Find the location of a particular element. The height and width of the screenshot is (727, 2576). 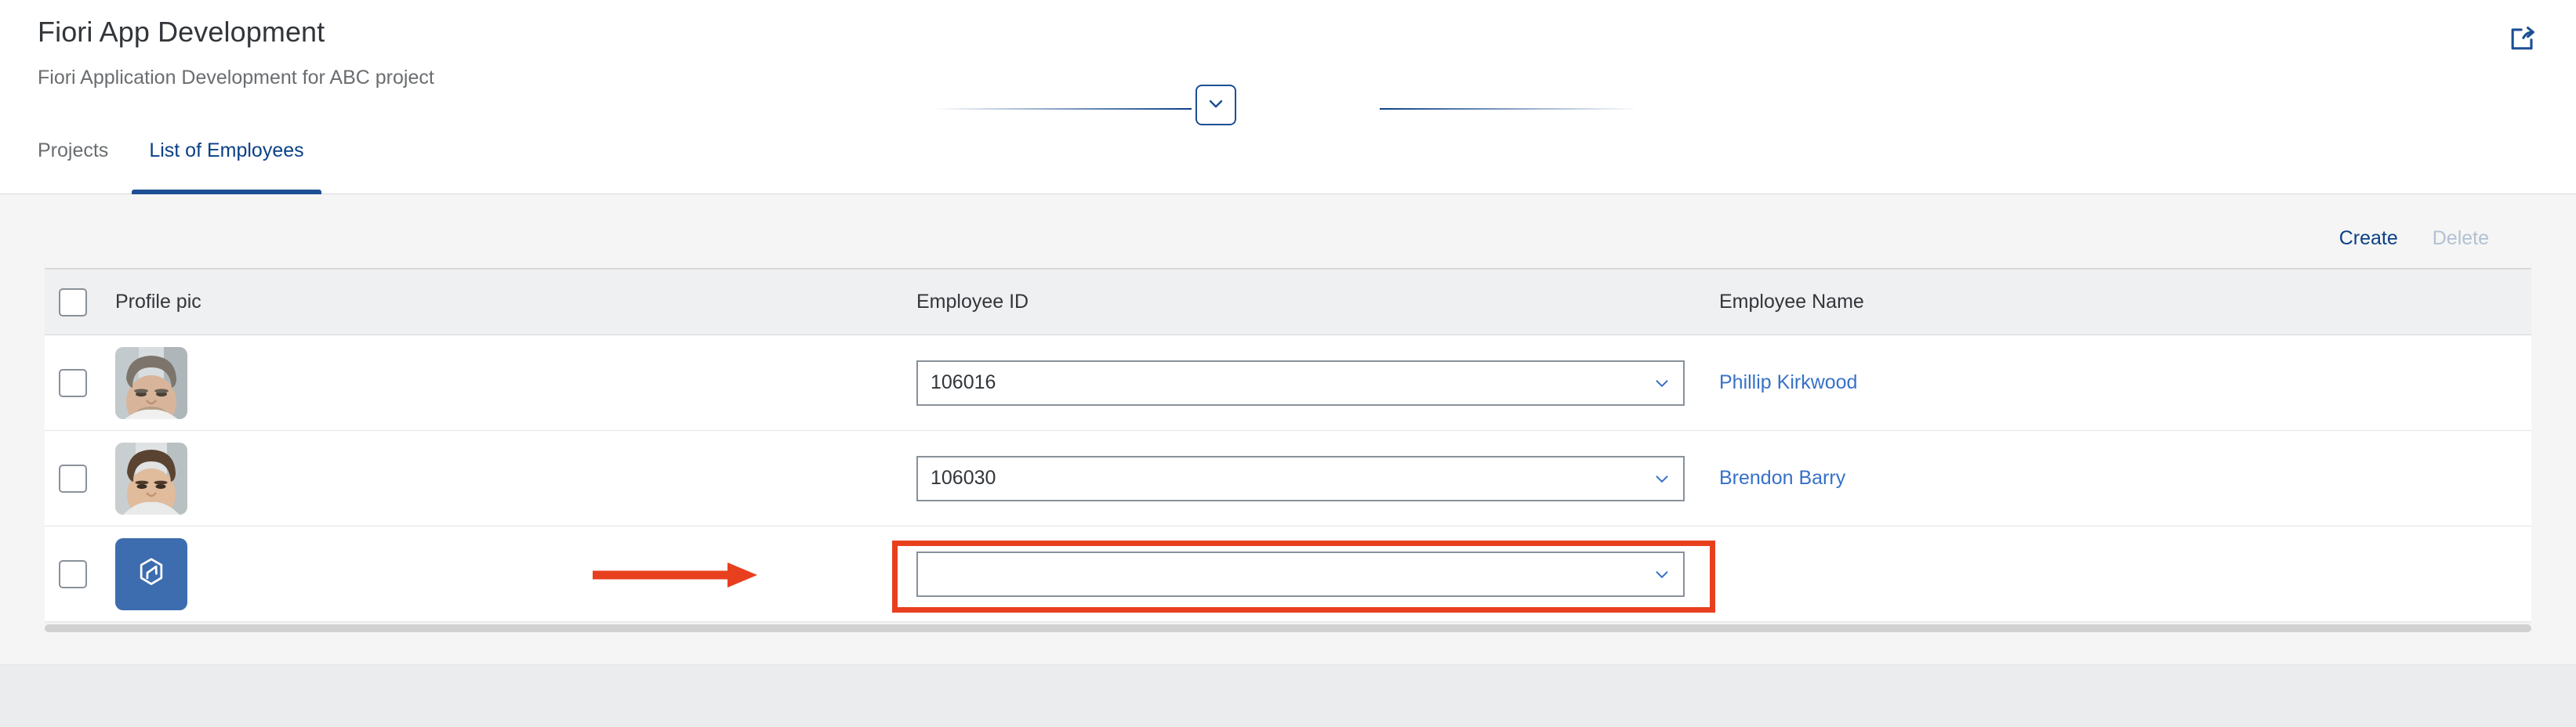

select-all-cell is located at coordinates (73, 302).